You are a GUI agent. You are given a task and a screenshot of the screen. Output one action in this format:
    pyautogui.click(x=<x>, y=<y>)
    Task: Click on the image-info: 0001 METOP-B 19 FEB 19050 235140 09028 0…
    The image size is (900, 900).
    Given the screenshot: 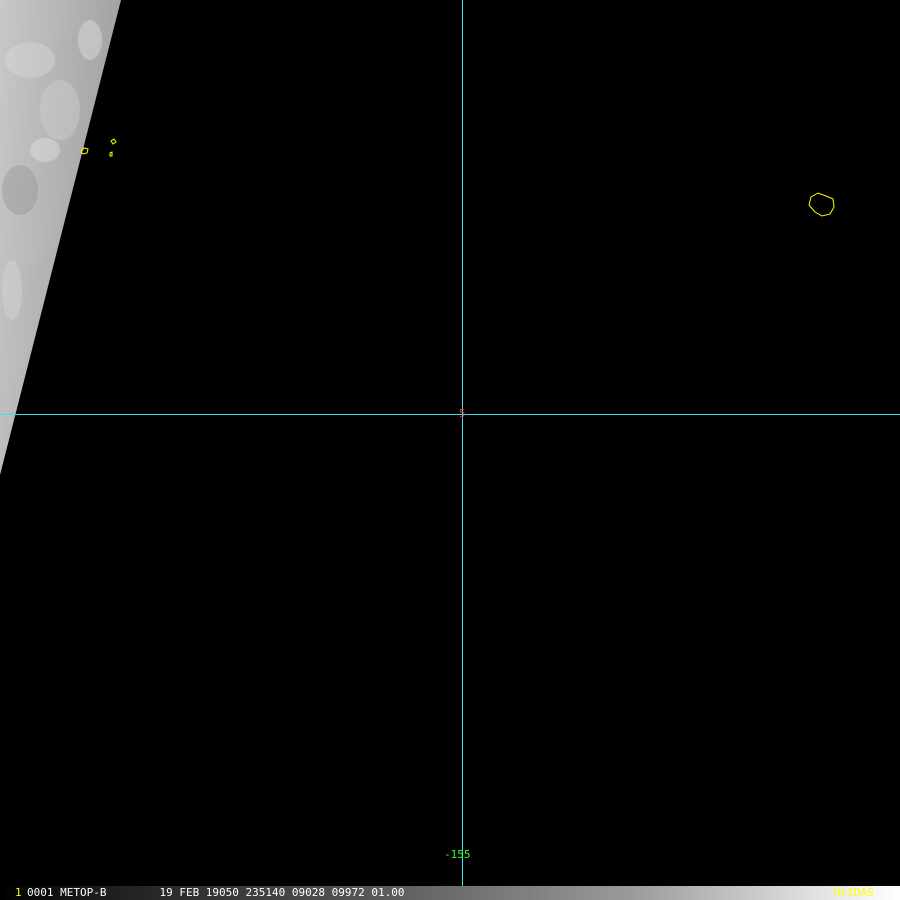 What is the action you would take?
    pyautogui.click(x=216, y=892)
    